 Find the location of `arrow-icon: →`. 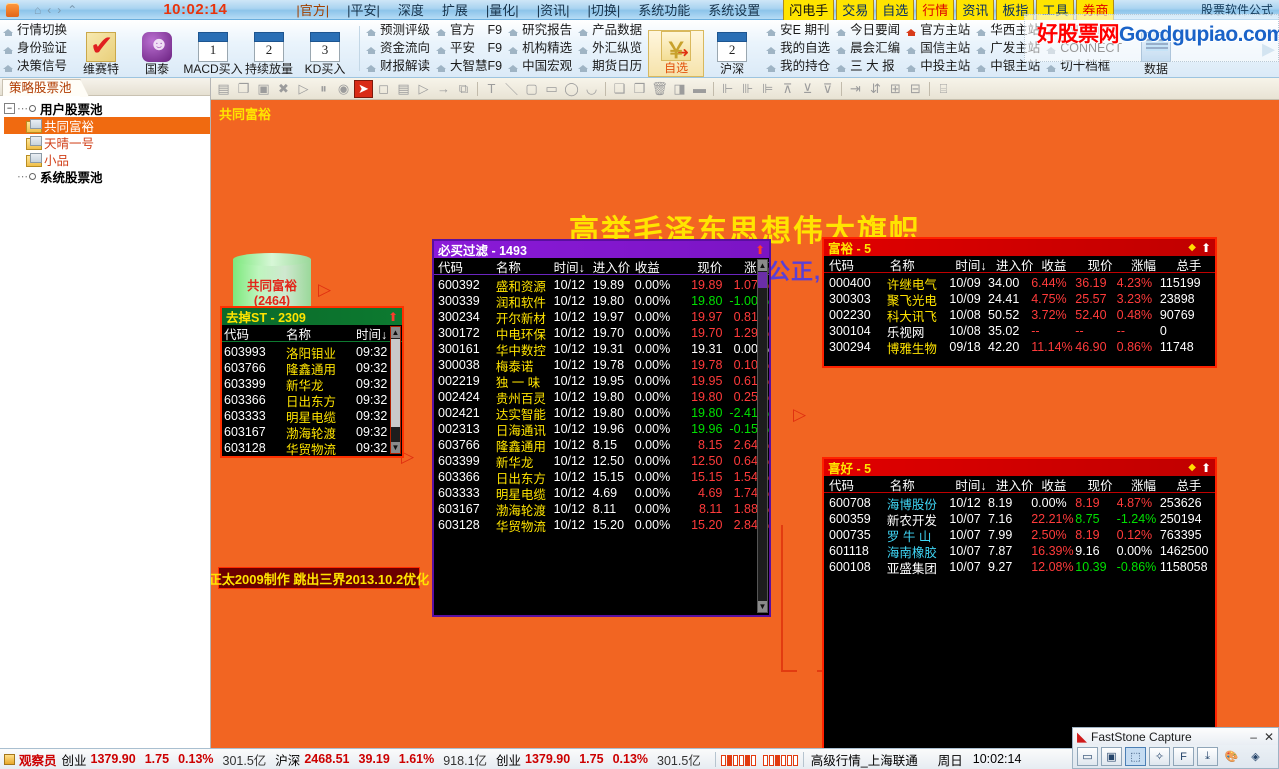

arrow-icon: → is located at coordinates (443, 89).